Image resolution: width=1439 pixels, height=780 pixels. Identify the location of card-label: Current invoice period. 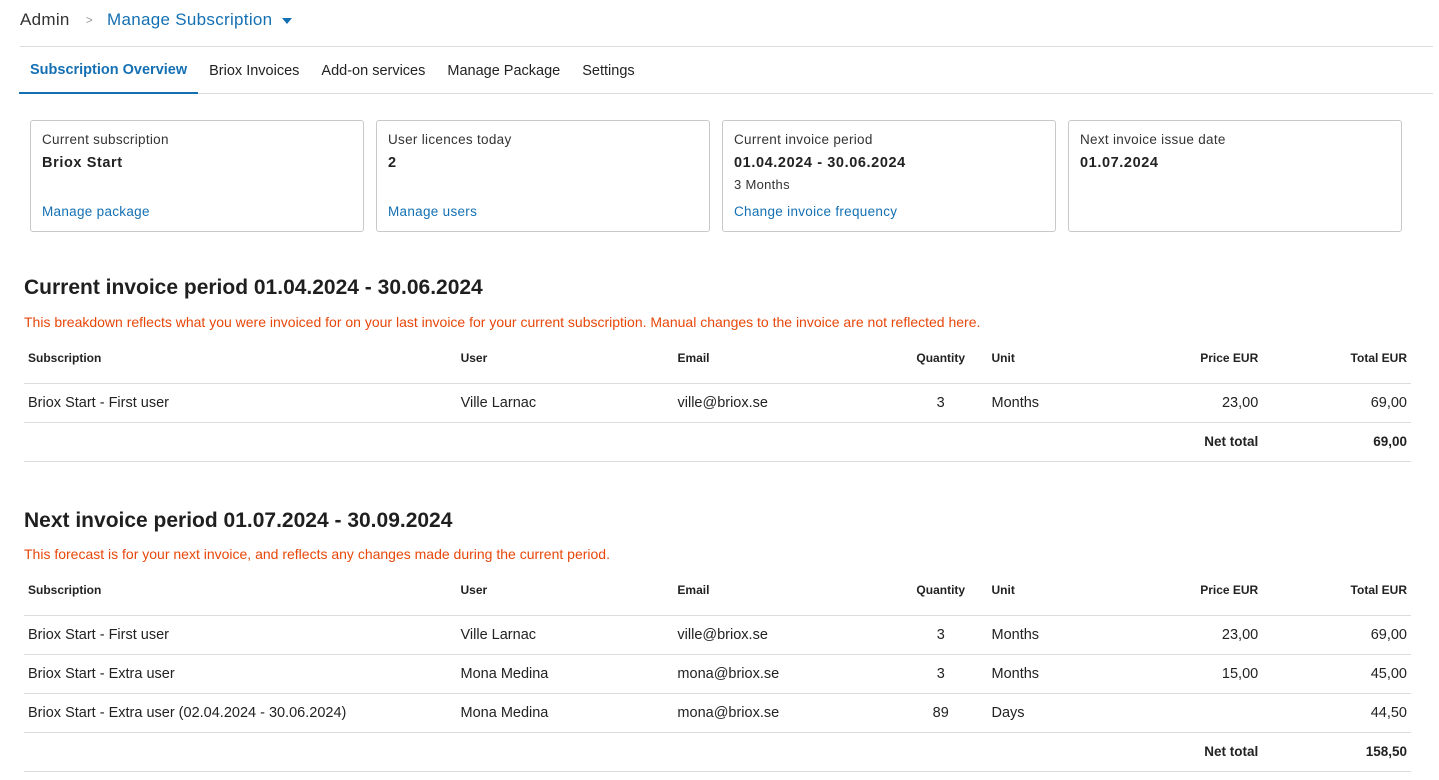
(803, 139).